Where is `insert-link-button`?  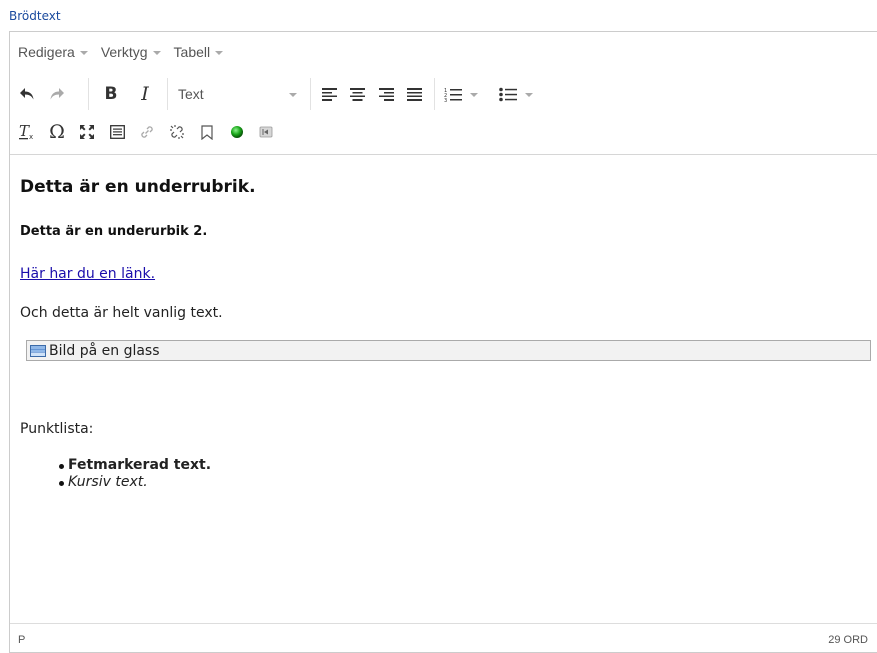
insert-link-button is located at coordinates (147, 132).